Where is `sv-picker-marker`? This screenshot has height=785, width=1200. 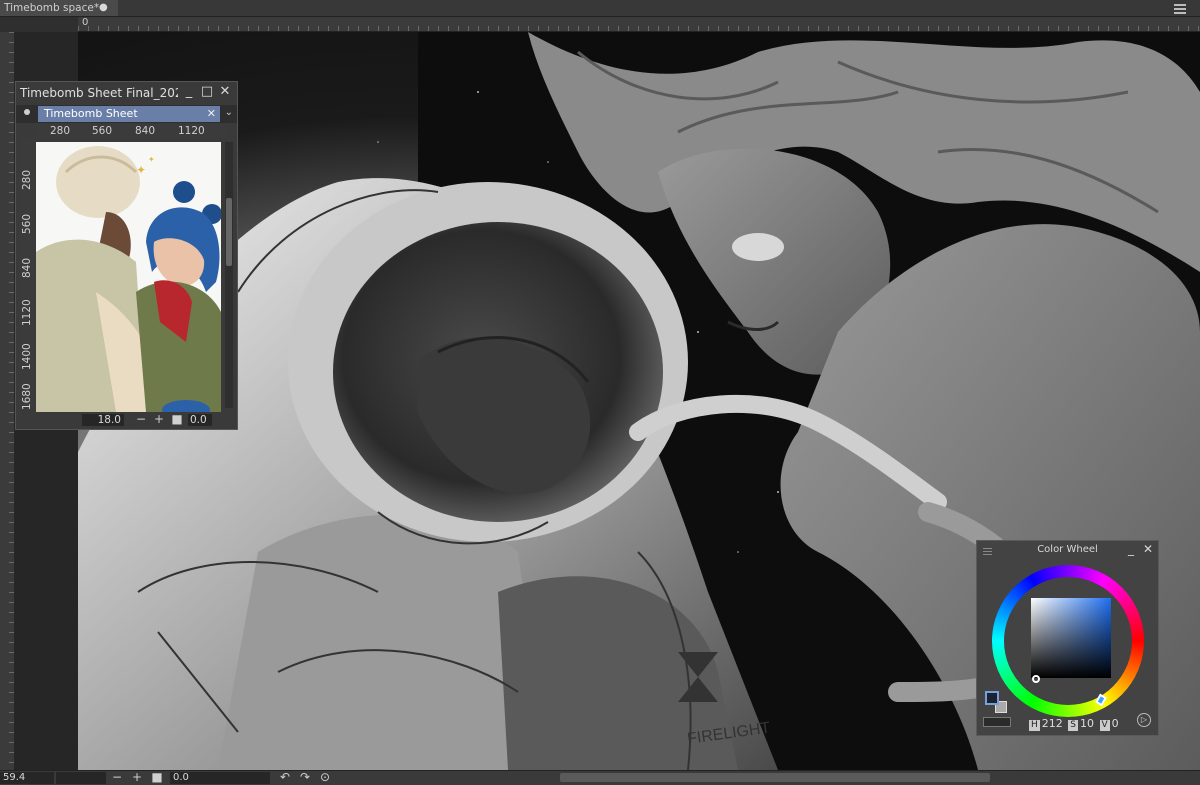
sv-picker-marker is located at coordinates (1036, 679).